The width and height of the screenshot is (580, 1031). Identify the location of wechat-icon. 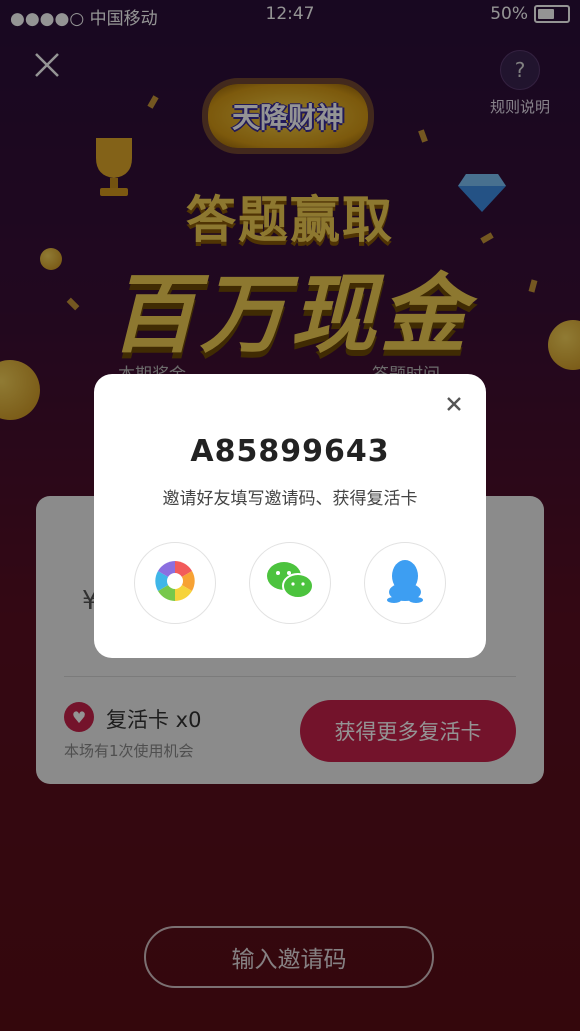
(290, 583).